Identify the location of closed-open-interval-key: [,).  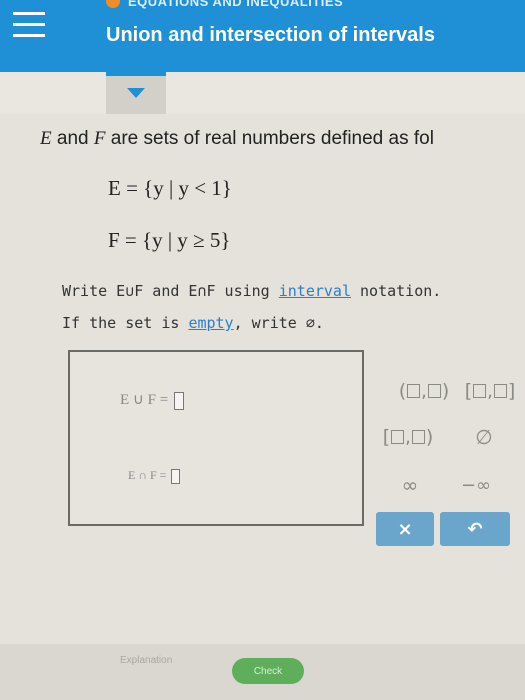
(408, 437).